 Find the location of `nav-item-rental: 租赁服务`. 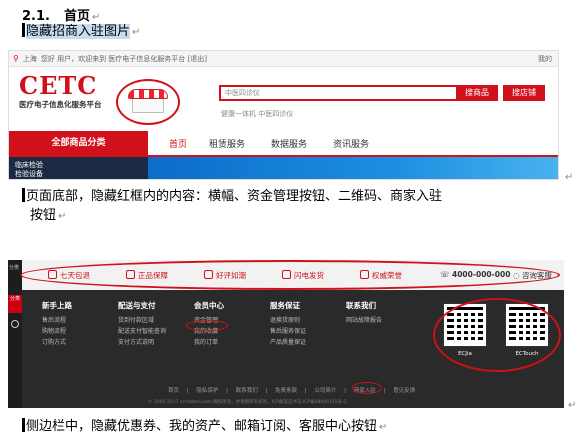

nav-item-rental: 租赁服务 is located at coordinates (227, 143).